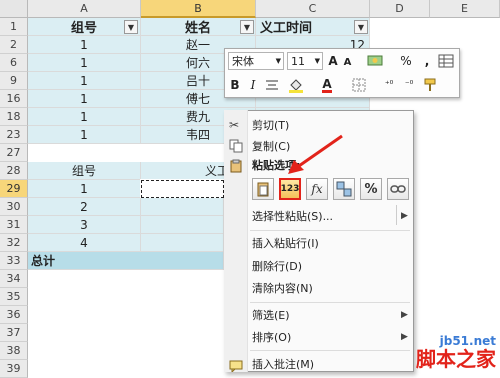  I want to click on copy-icon, so click(236, 147).